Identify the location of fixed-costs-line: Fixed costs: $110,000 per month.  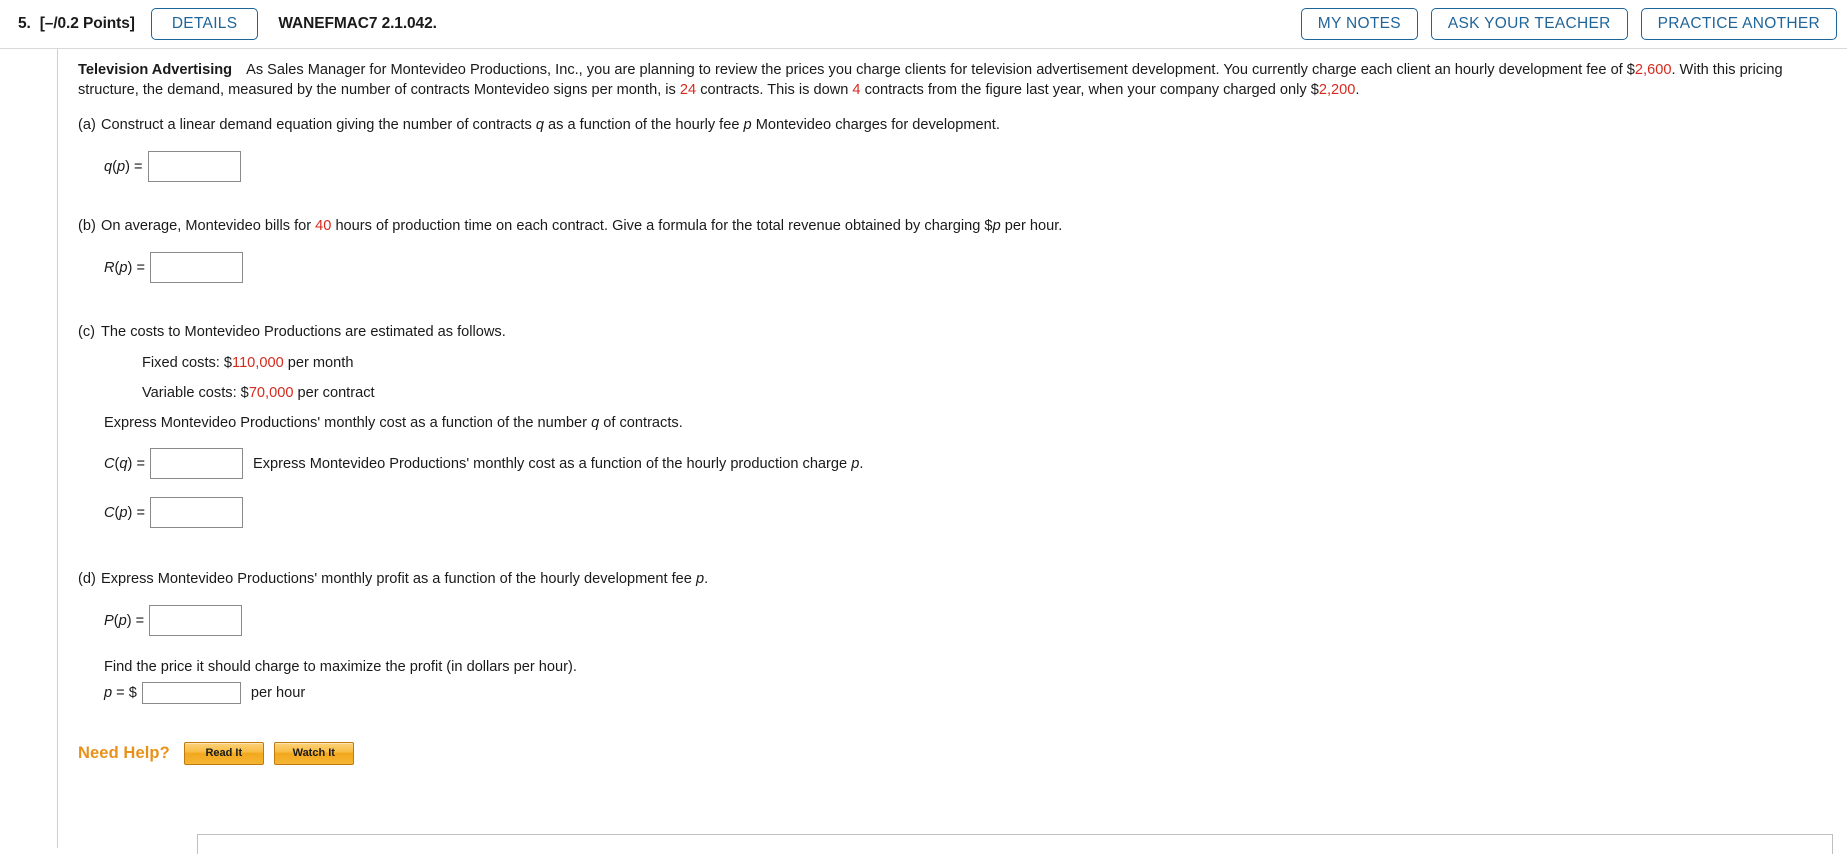
(951, 363).